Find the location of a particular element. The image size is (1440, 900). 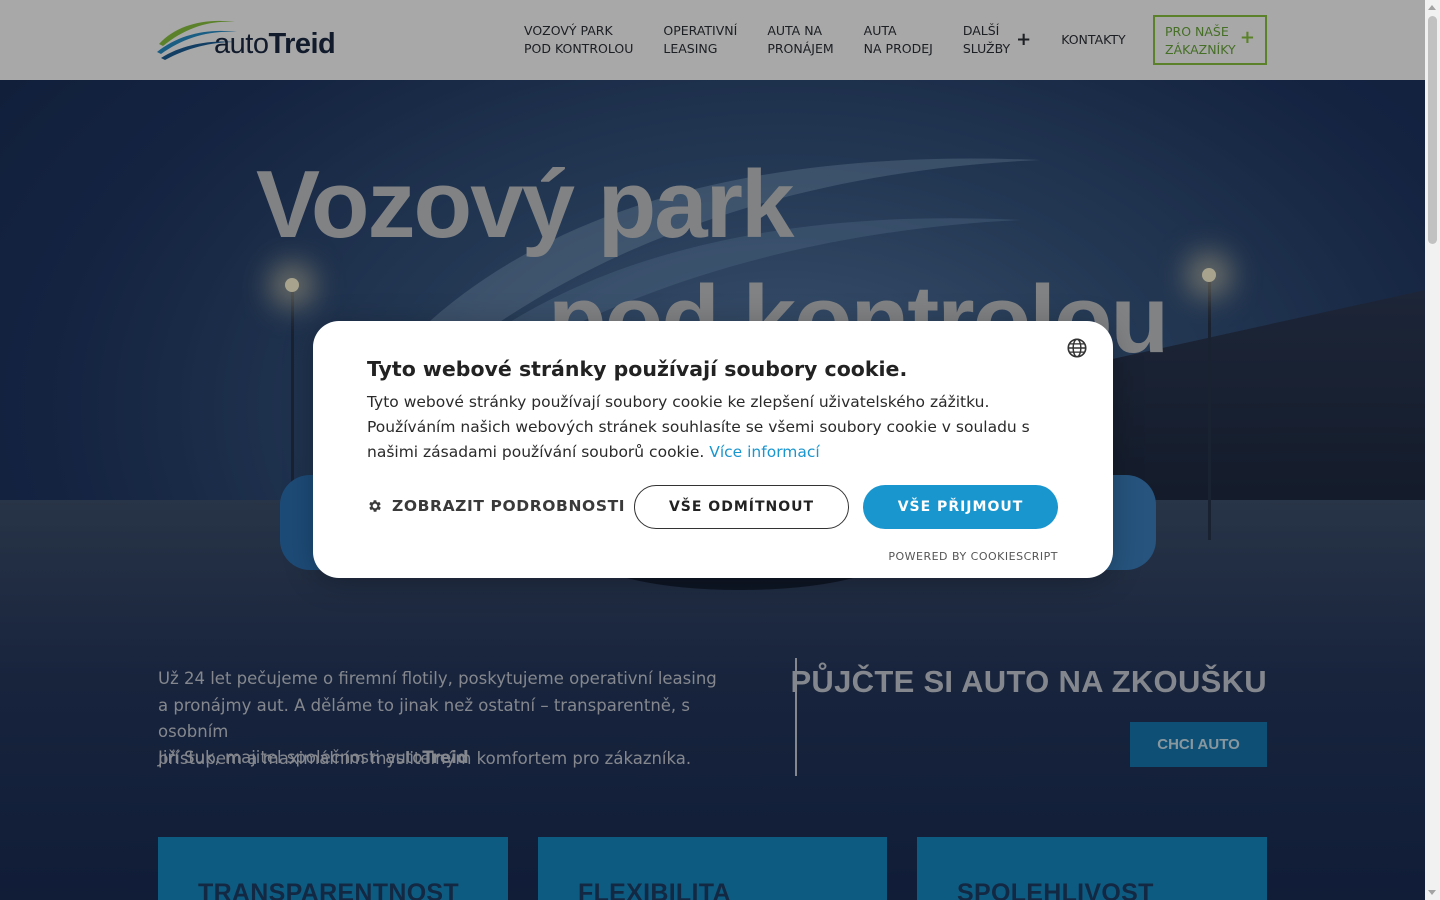

scroll-thumb is located at coordinates (1432, 130).